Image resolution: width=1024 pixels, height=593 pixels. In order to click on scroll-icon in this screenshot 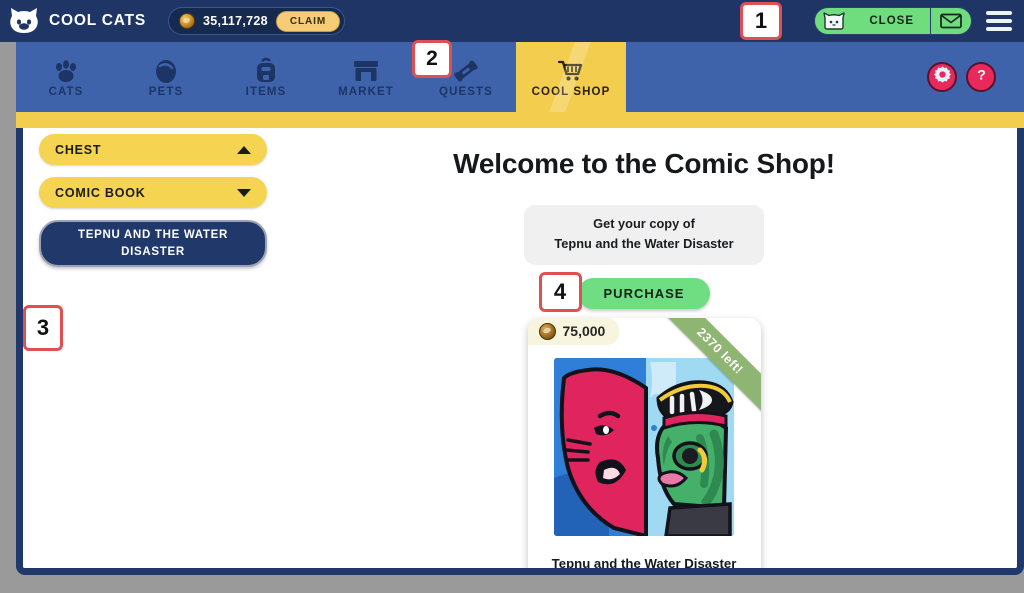, I will do `click(466, 70)`.